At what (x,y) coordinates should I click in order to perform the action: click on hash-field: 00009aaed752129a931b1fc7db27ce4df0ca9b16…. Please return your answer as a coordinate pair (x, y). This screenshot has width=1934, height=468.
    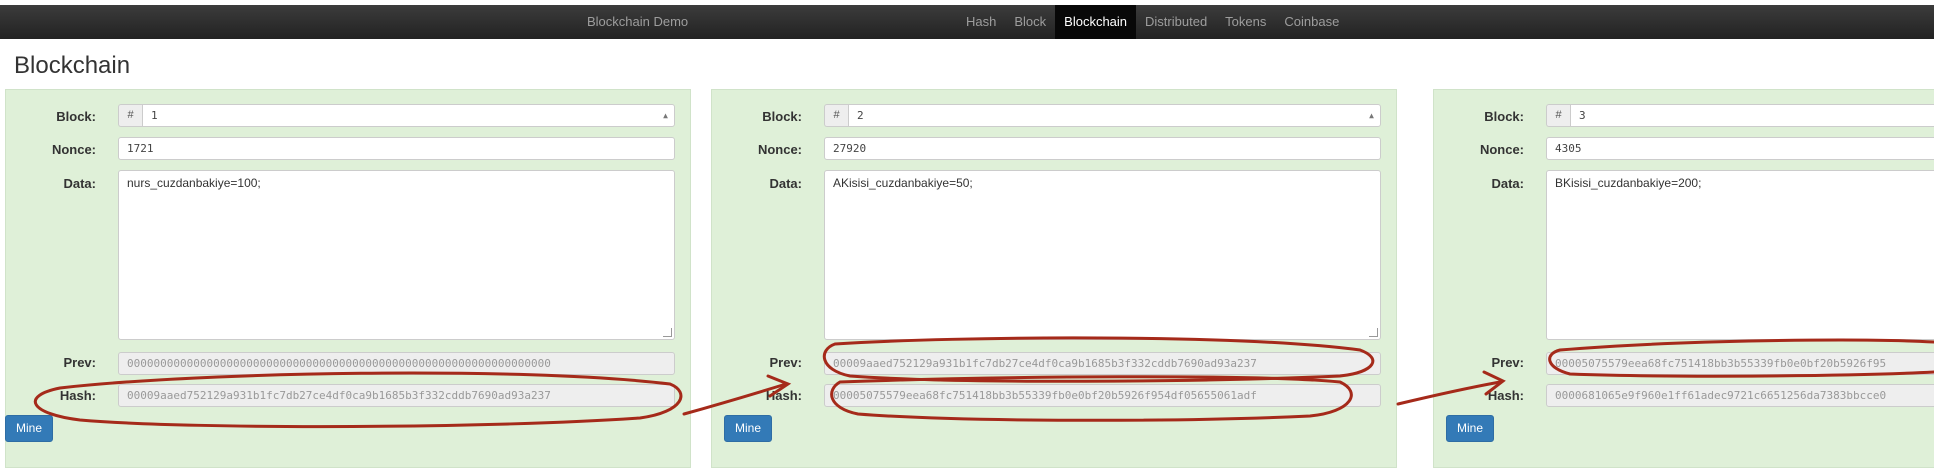
    Looking at the image, I should click on (396, 395).